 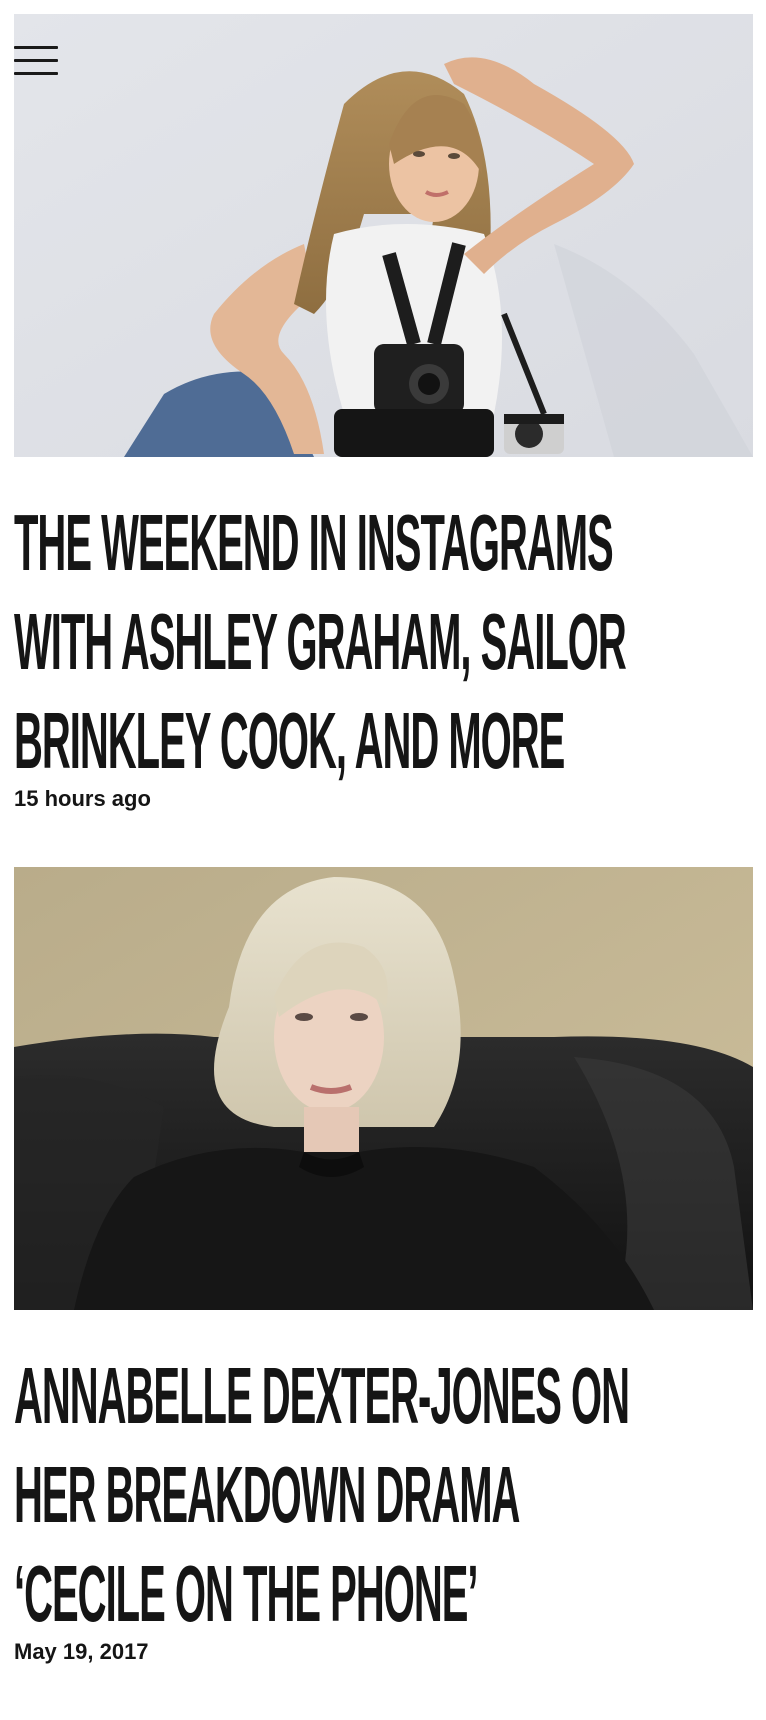 I want to click on menu-button, so click(x=37, y=54).